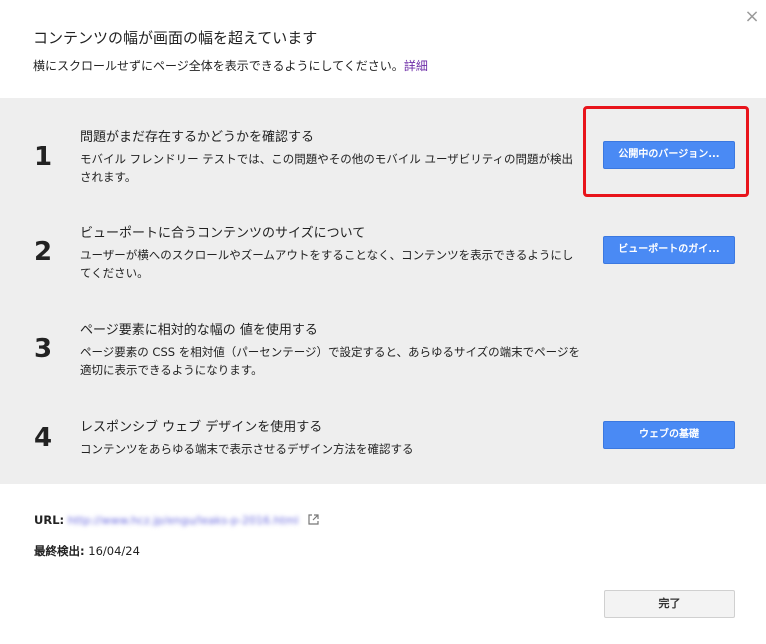  What do you see at coordinates (175, 38) in the screenshot?
I see `dialog-title: コンテンツの幅が画面の幅を超えています` at bounding box center [175, 38].